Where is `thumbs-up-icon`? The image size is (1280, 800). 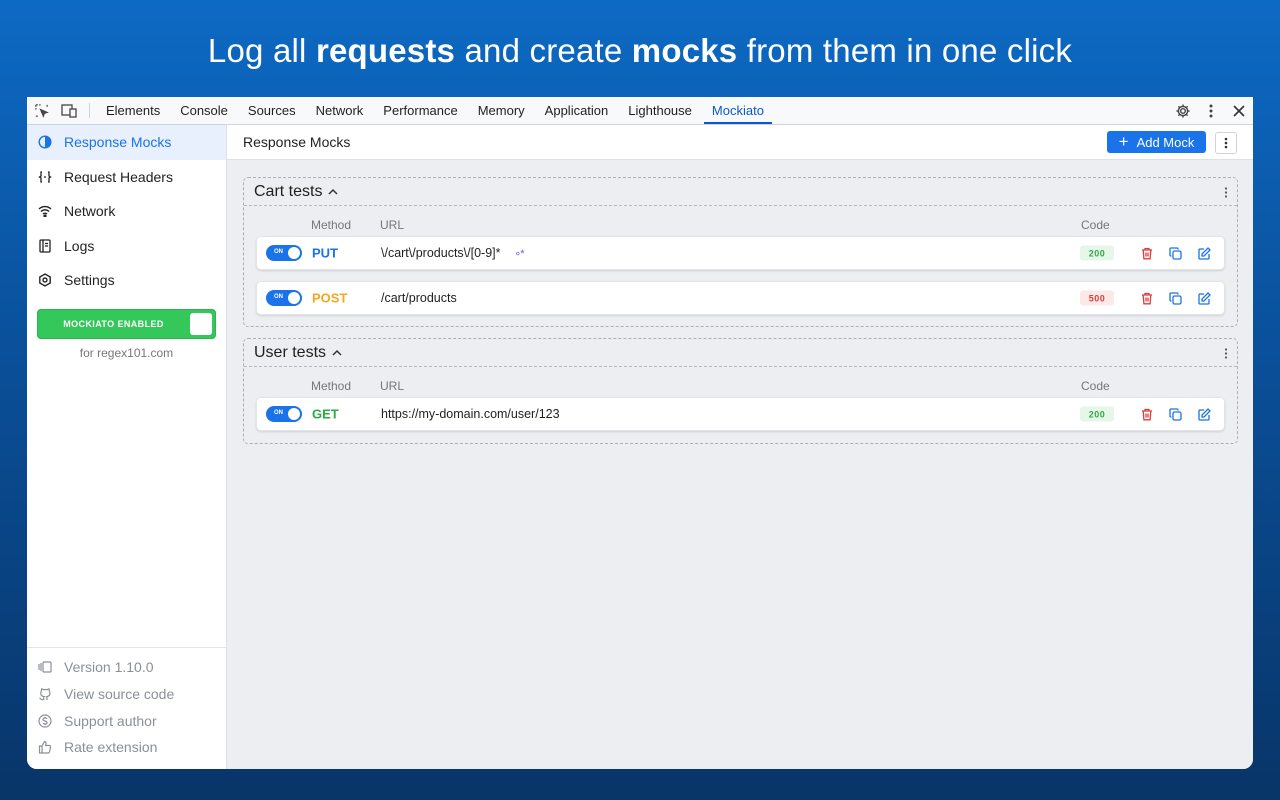 thumbs-up-icon is located at coordinates (45, 747).